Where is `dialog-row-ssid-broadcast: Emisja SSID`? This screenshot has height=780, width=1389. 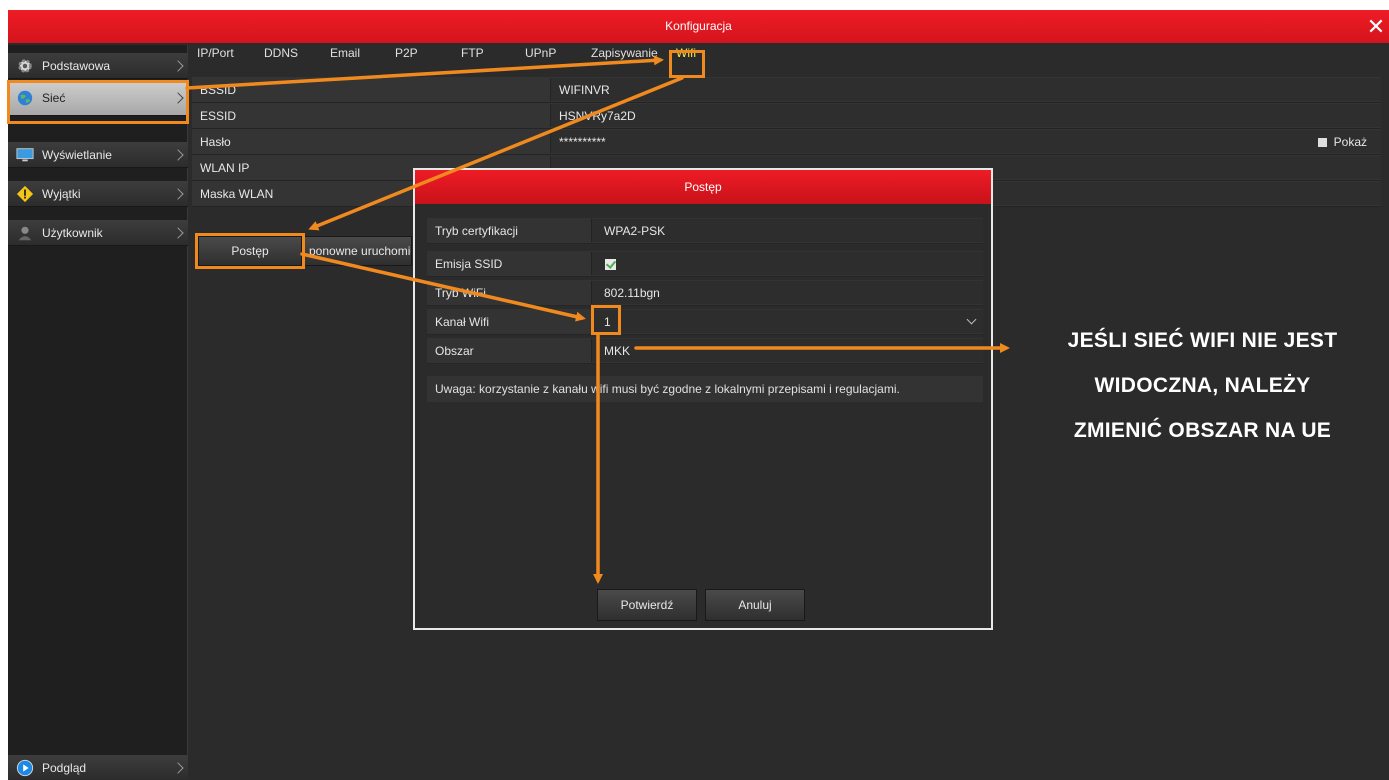
dialog-row-ssid-broadcast: Emisja SSID is located at coordinates (705, 264).